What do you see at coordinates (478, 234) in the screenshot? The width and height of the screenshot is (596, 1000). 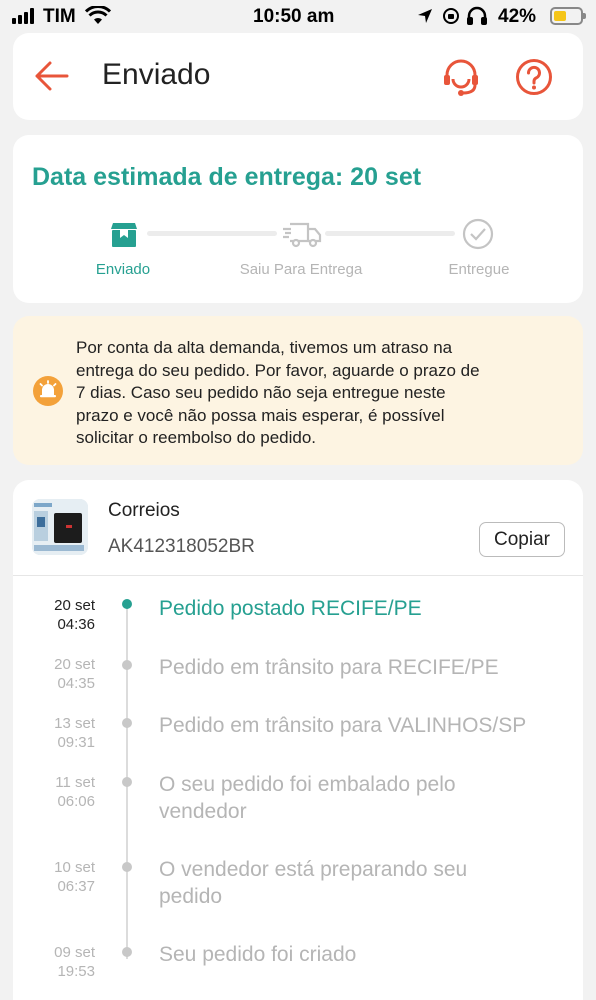 I see `delivered-check-icon` at bounding box center [478, 234].